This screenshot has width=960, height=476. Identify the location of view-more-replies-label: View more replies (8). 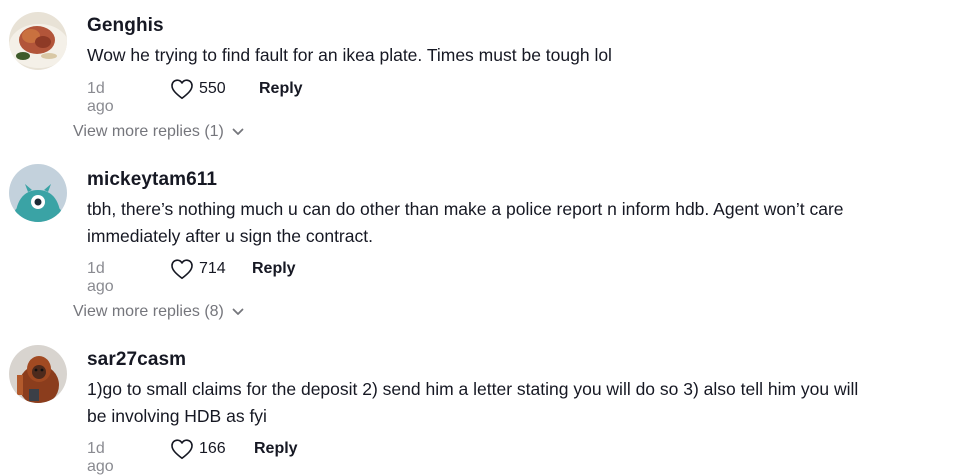
(148, 311).